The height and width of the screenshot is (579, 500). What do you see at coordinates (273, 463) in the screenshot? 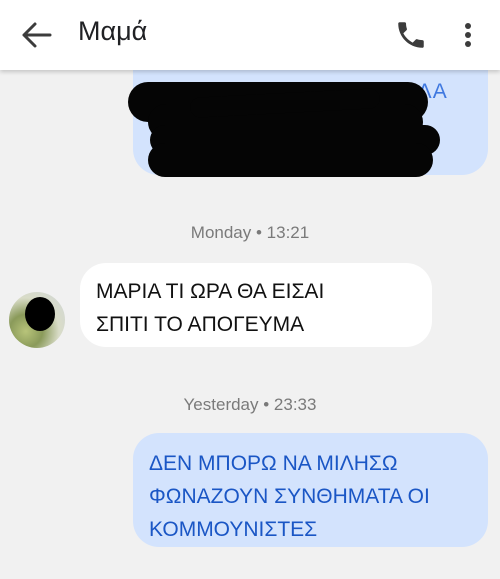
I see `message-line: ΔΕΝ ΜΠΟΡΩ ΝΑ ΜΙΛΗΣΩ` at bounding box center [273, 463].